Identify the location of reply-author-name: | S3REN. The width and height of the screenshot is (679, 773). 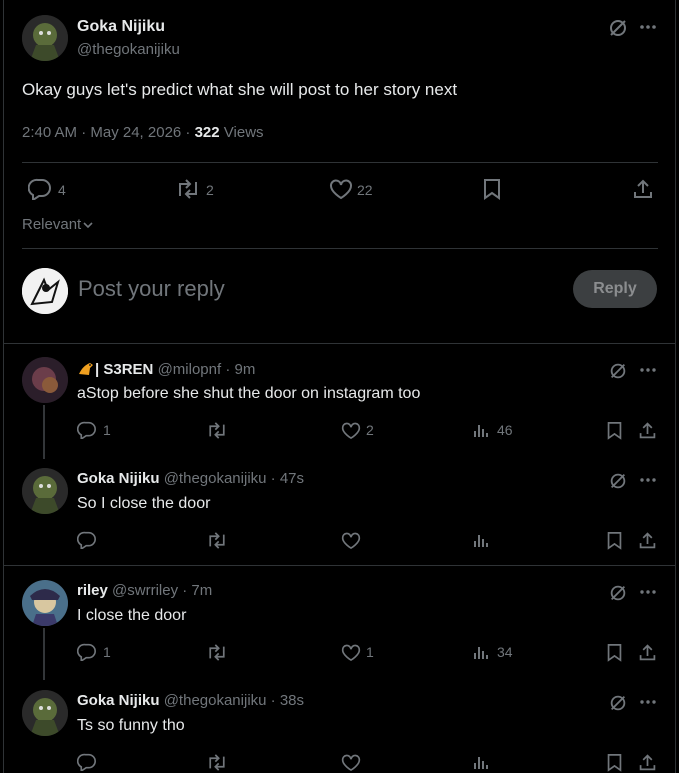
(124, 369).